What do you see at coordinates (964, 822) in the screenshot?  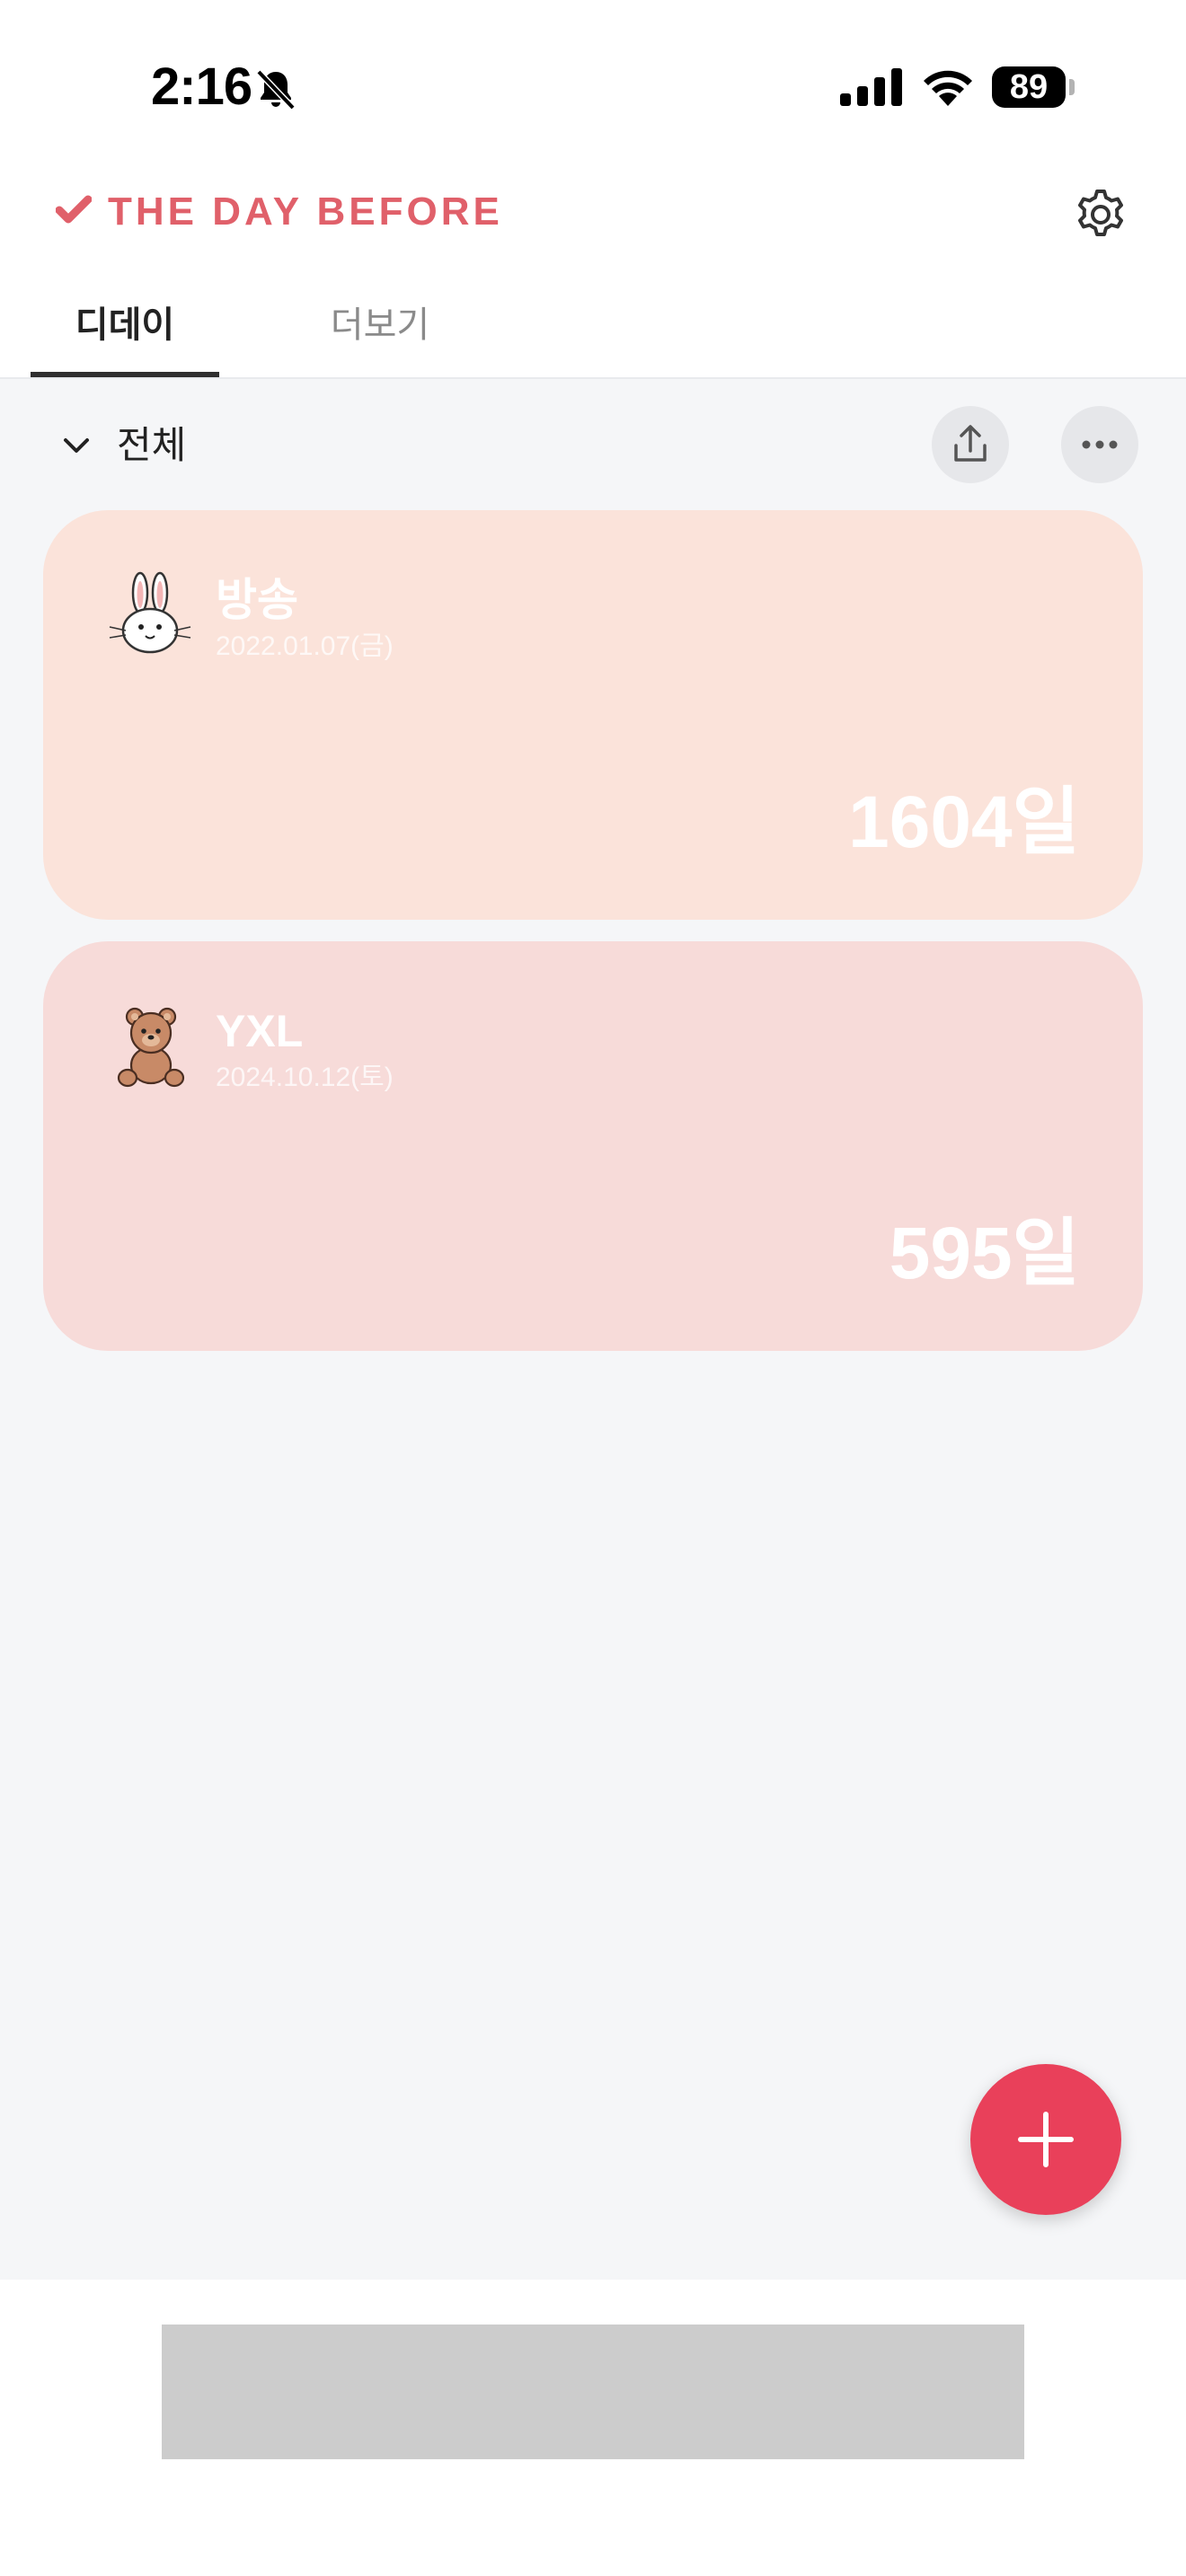 I see `dday-count: 1604일` at bounding box center [964, 822].